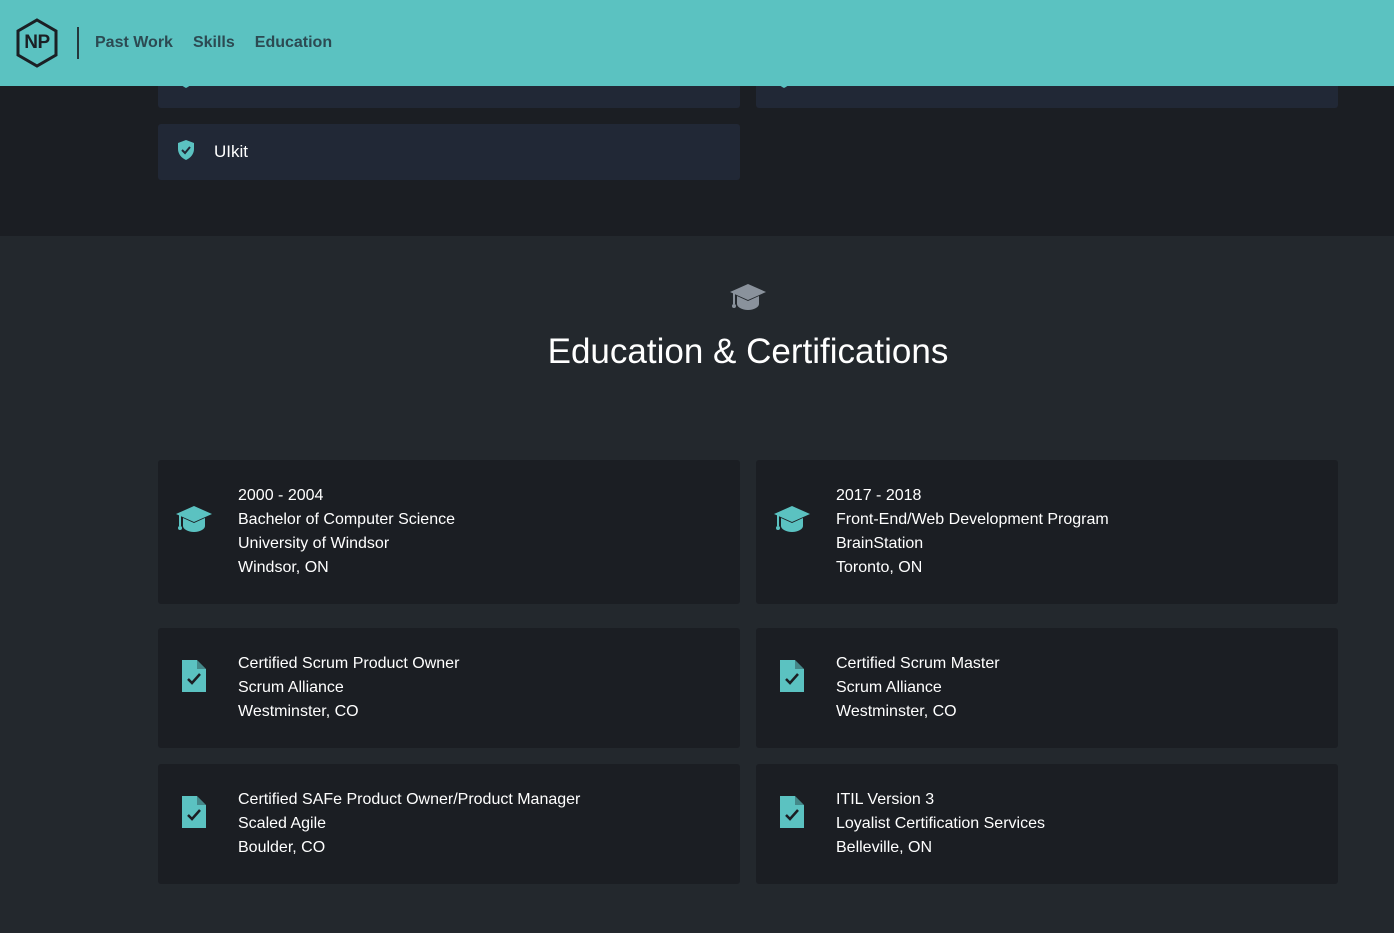  I want to click on nav-link-skills: Skills, so click(214, 43).